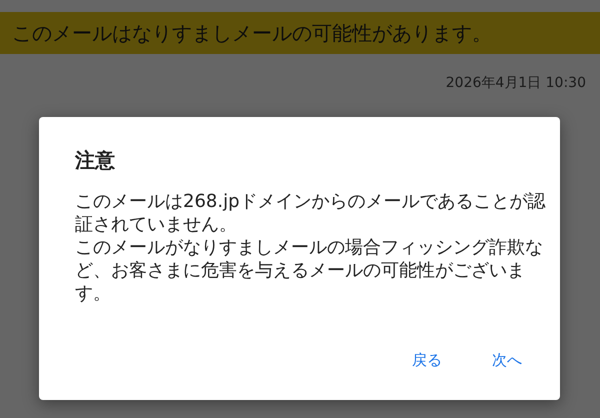 The height and width of the screenshot is (418, 600). What do you see at coordinates (300, 33) in the screenshot?
I see `warning-banner: このメールはなりすましメールの可能性があります。` at bounding box center [300, 33].